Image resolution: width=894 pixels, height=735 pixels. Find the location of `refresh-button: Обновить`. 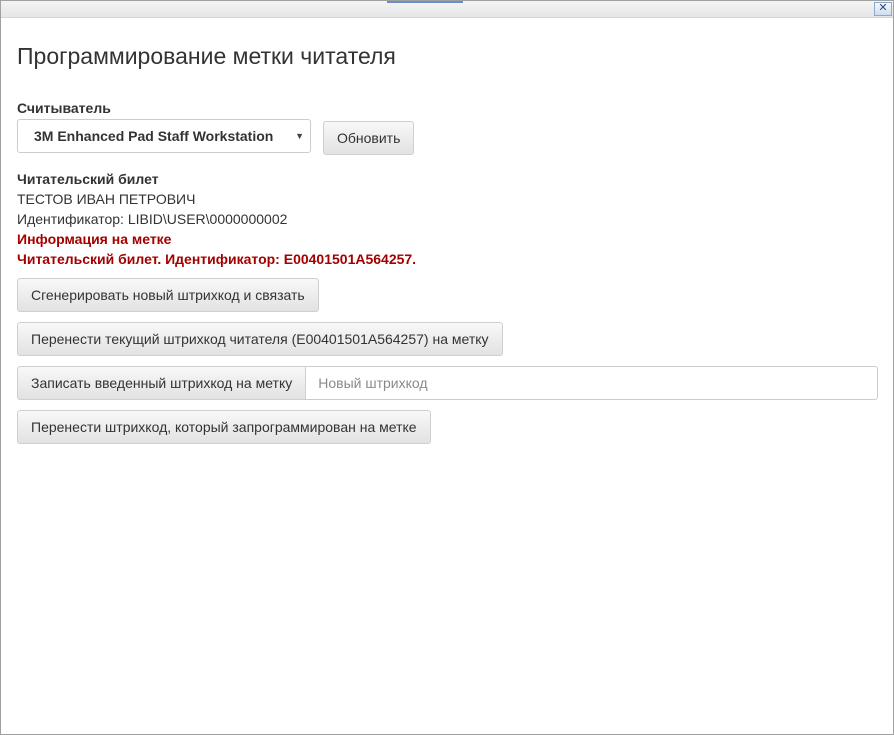

refresh-button: Обновить is located at coordinates (369, 138).